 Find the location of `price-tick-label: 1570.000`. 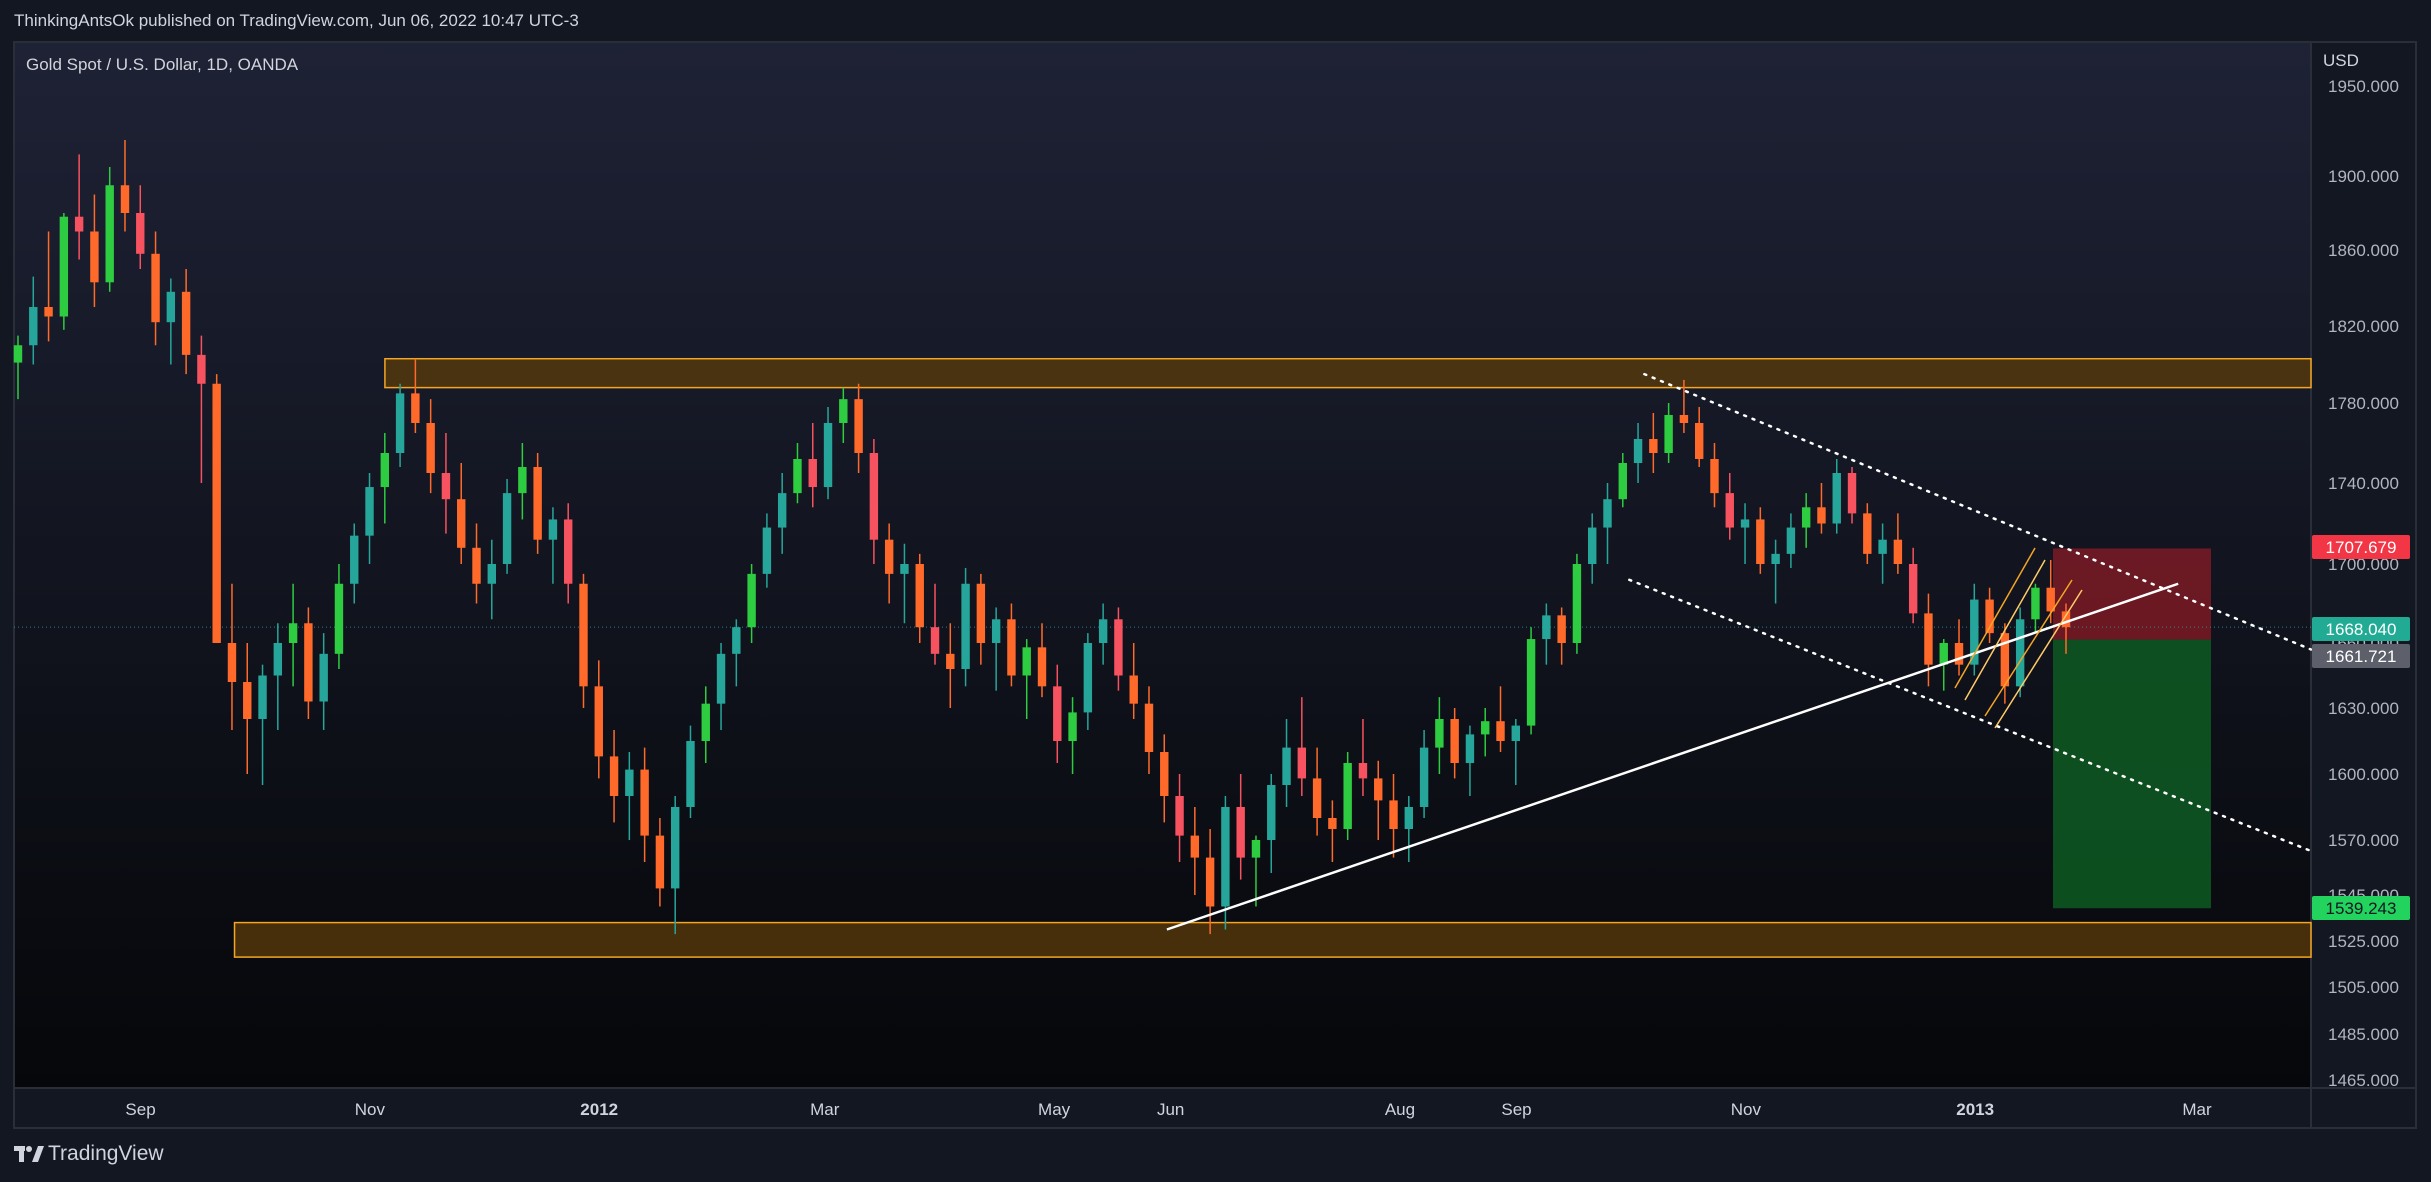

price-tick-label: 1570.000 is located at coordinates (2363, 840).